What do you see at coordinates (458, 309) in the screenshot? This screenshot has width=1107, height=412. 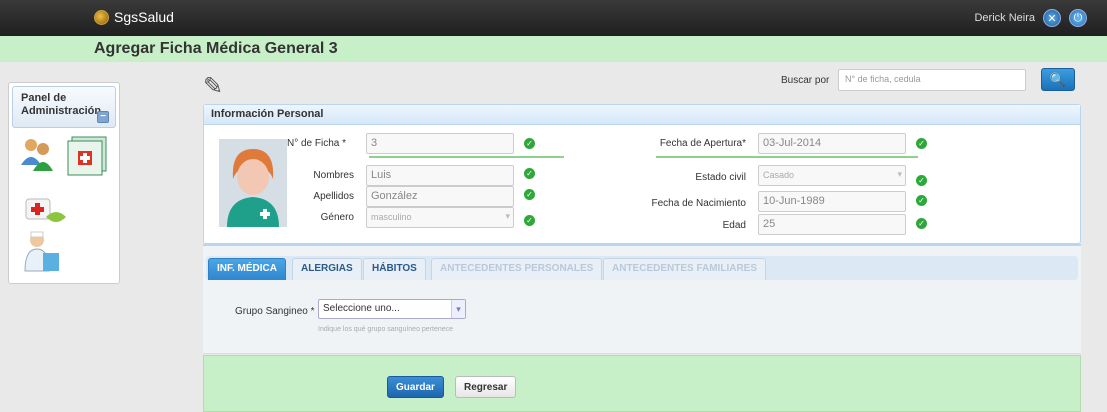 I see `chevron-down-icon: ▾` at bounding box center [458, 309].